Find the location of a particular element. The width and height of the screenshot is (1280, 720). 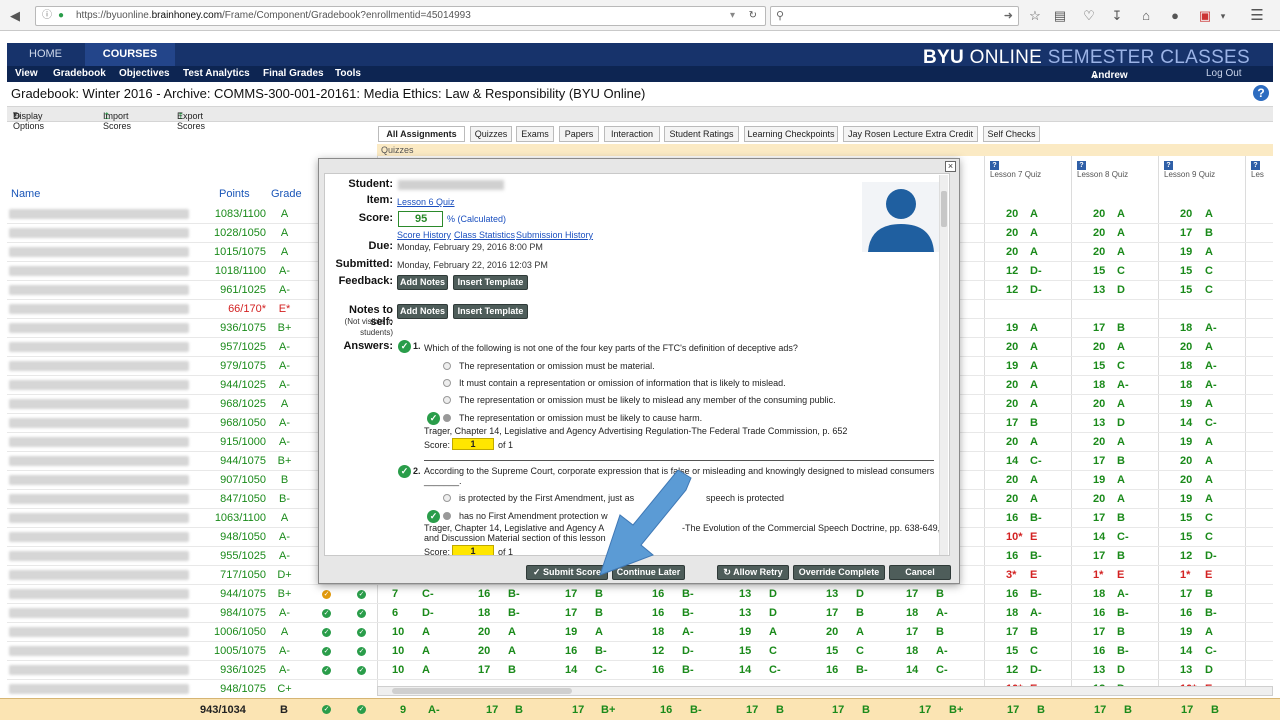

dropdown-icon: ▾ is located at coordinates (732, 16).